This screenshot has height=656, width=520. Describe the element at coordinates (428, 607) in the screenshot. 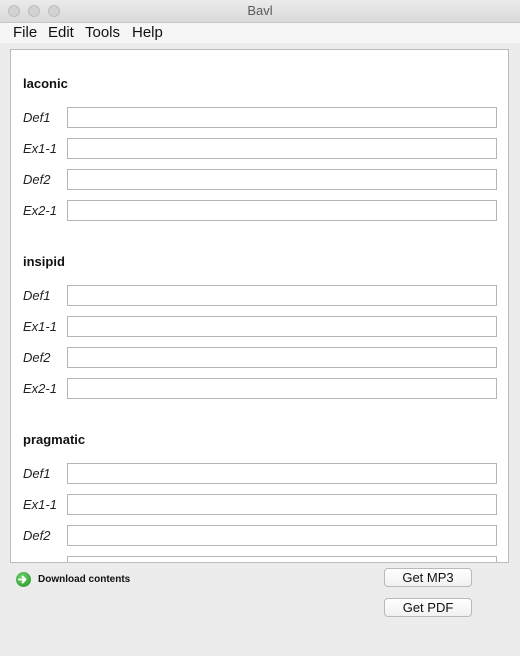

I see `get-pdf-button: Get PDF` at that location.